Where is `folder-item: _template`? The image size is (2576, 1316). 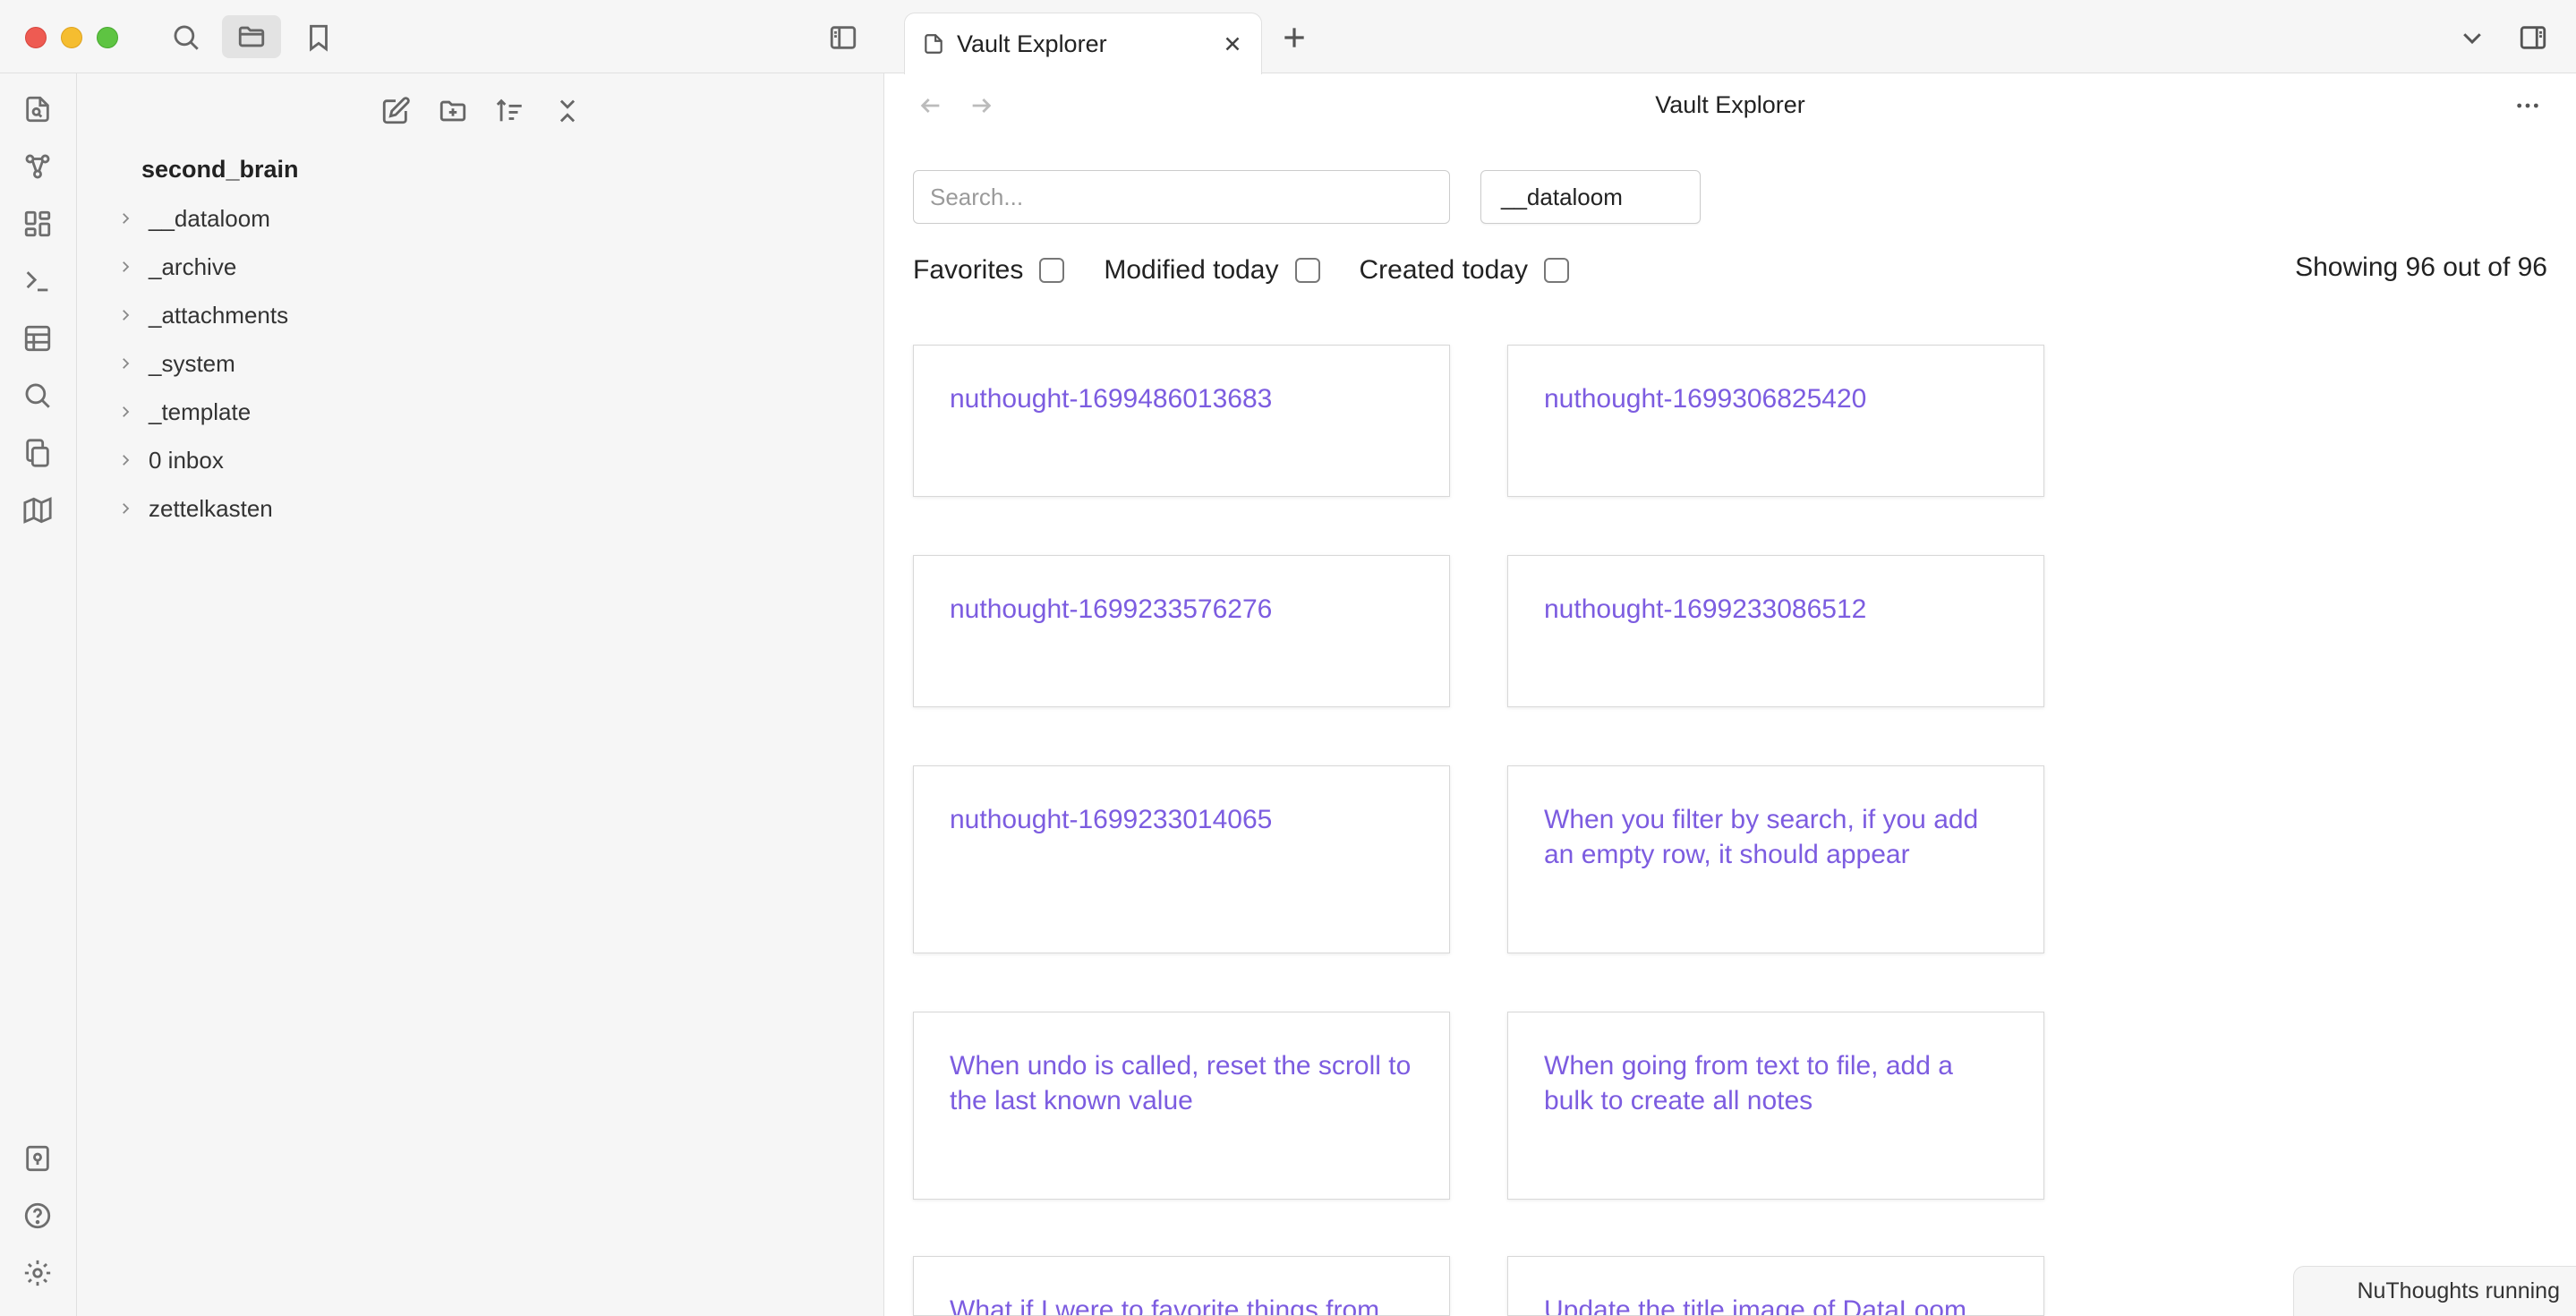 folder-item: _template is located at coordinates (180, 412).